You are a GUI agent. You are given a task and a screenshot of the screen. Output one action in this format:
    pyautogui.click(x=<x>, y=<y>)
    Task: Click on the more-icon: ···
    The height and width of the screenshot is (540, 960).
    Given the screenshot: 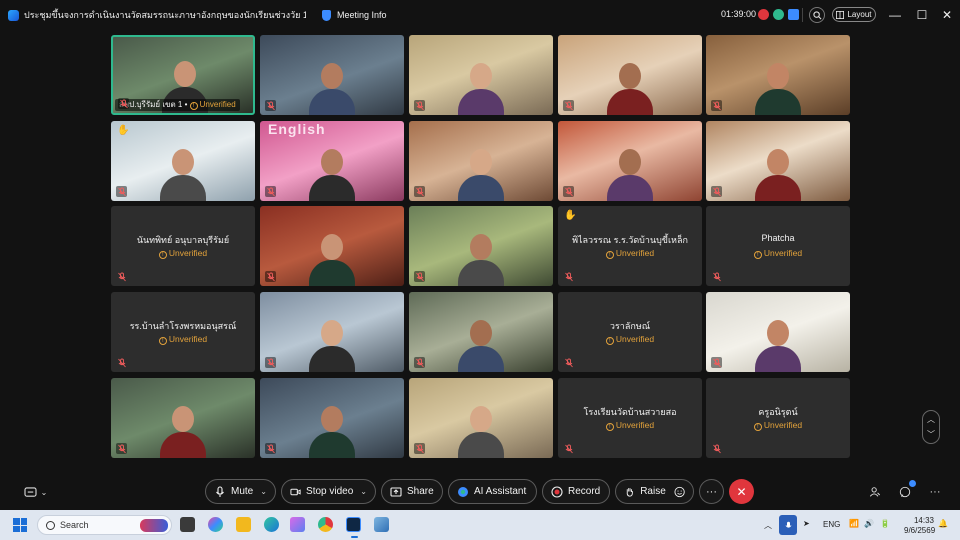 What is the action you would take?
    pyautogui.click(x=711, y=491)
    